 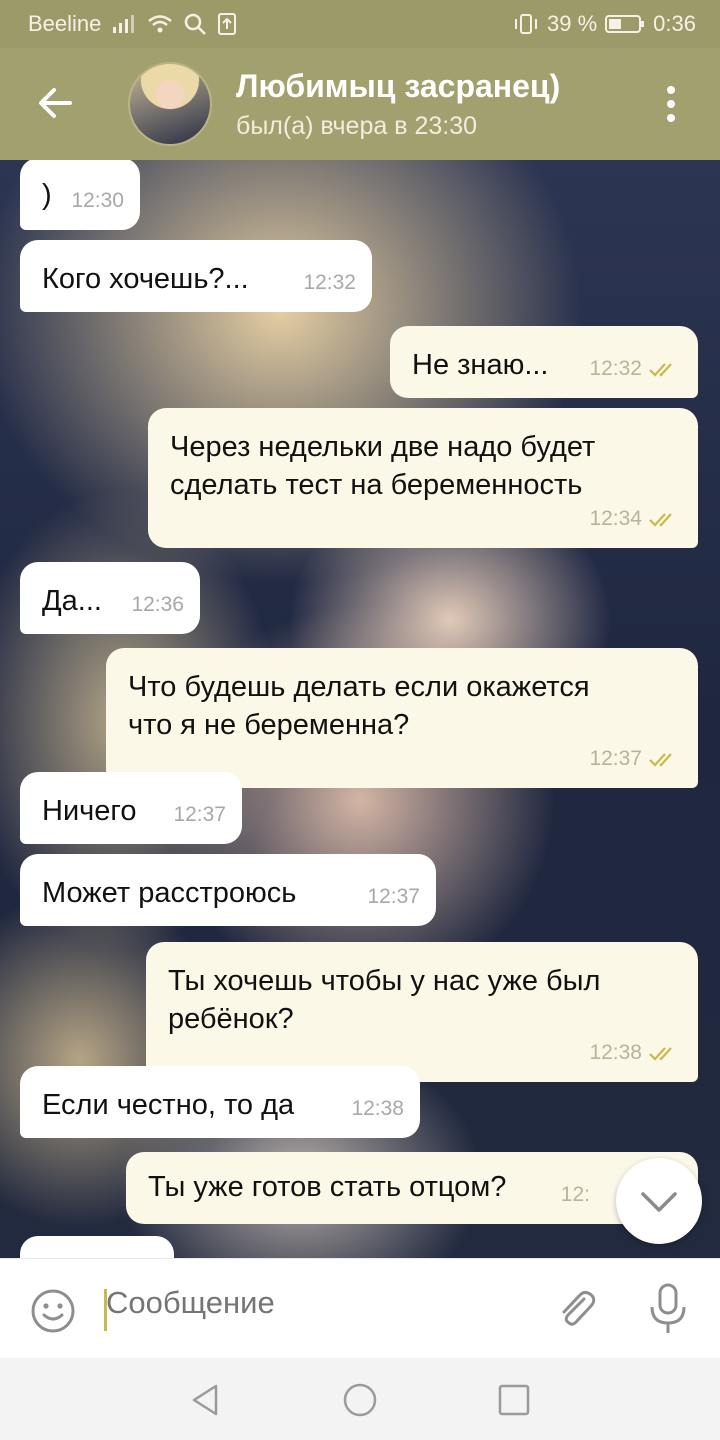 I want to click on microphone-icon, so click(x=668, y=1309).